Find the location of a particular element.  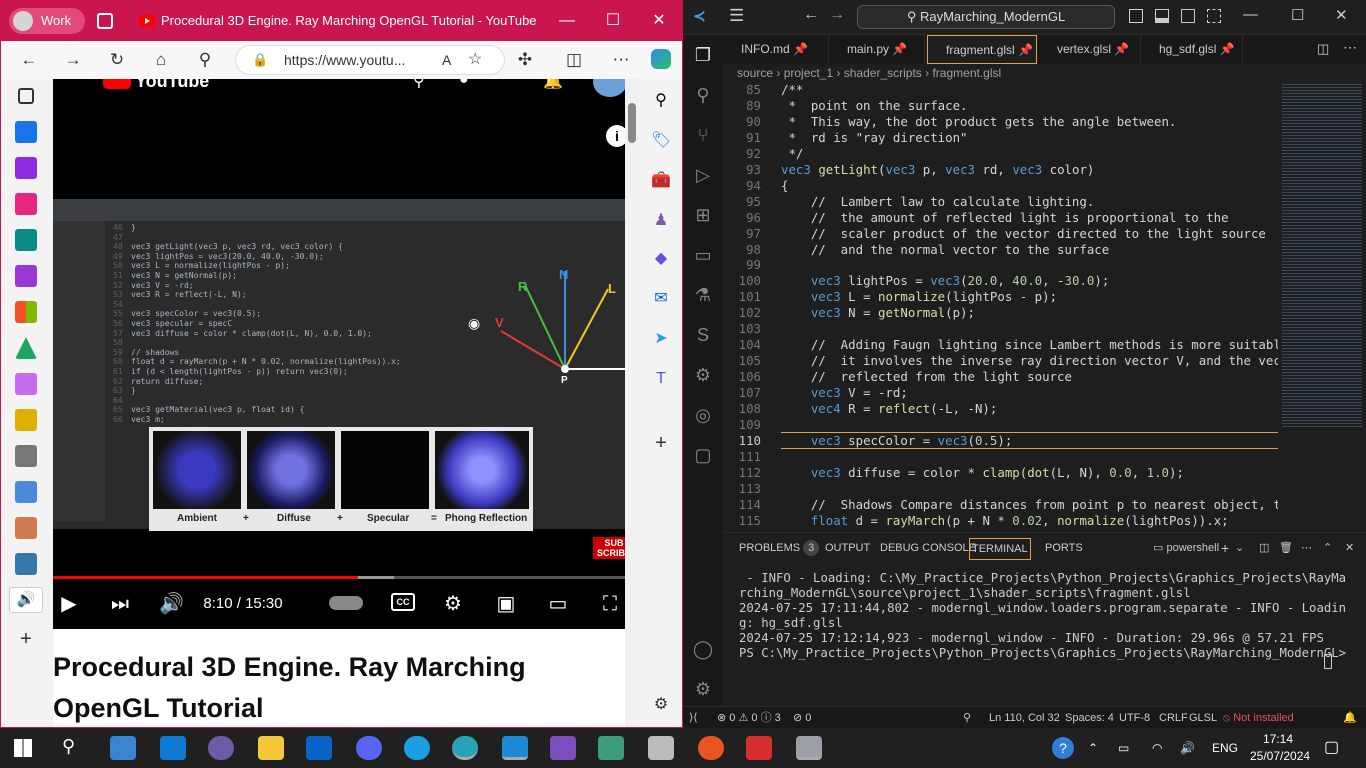

close-panel-icon: ✕ is located at coordinates (1349, 548).